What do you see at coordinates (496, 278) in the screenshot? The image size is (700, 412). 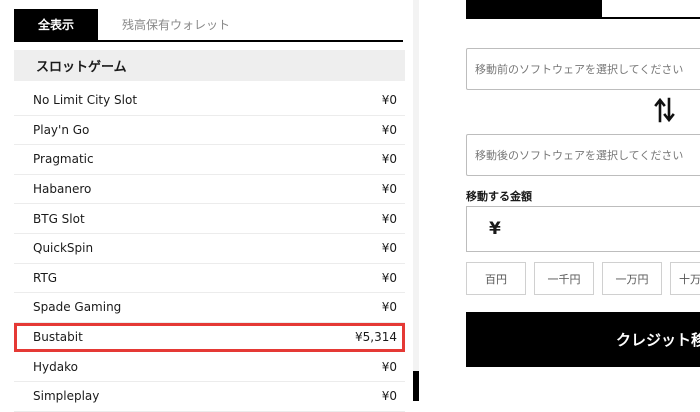 I see `quick-amount-100: 百円` at bounding box center [496, 278].